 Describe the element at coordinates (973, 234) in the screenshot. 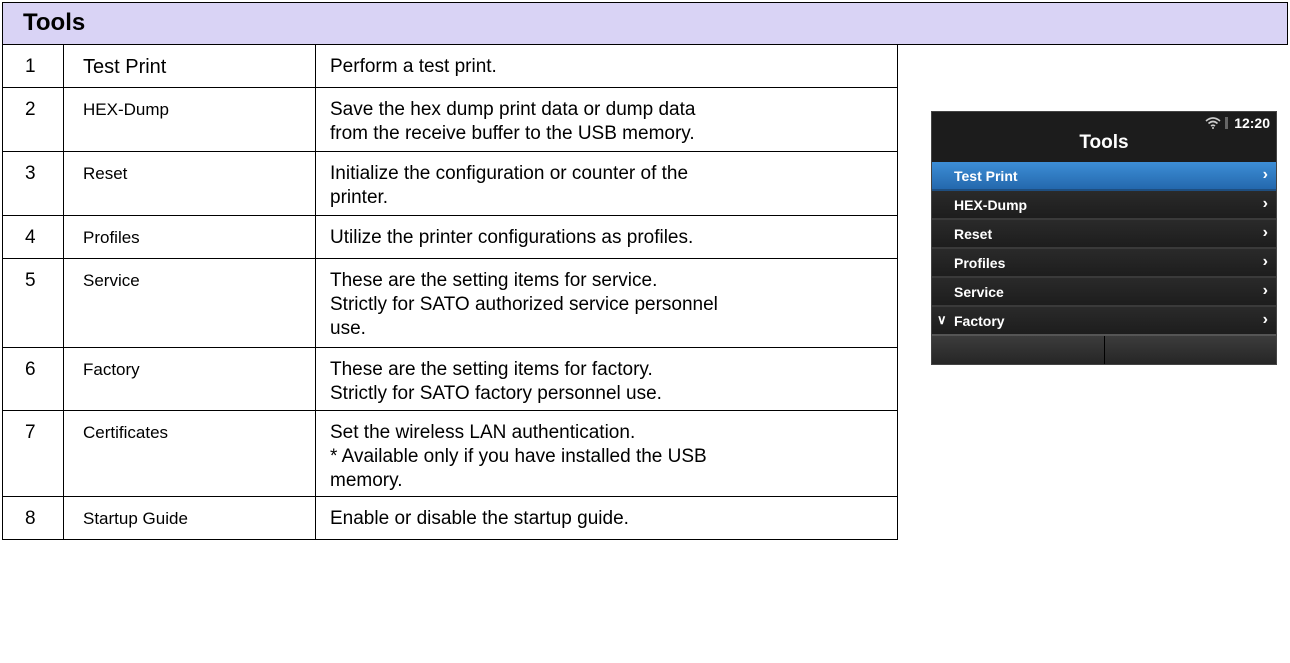

I see `screen-menu-label: Reset` at that location.